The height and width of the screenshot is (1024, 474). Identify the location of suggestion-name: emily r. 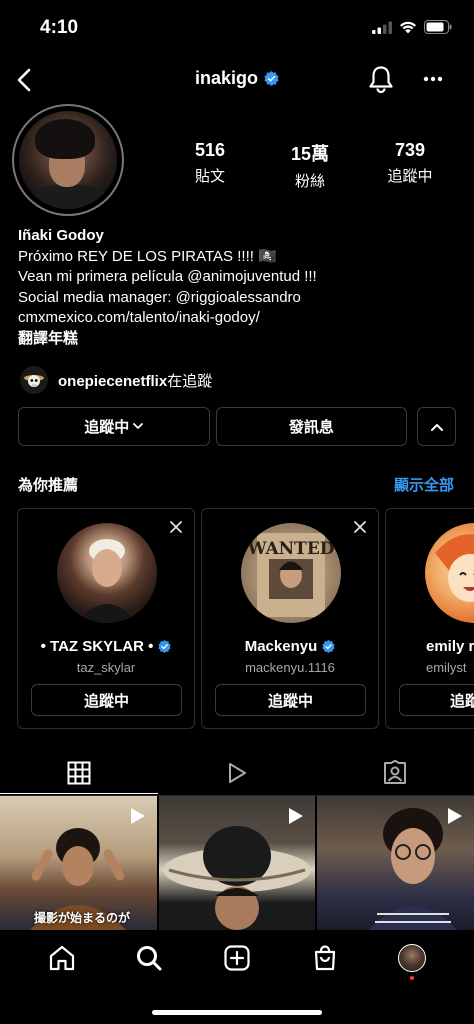
(450, 646).